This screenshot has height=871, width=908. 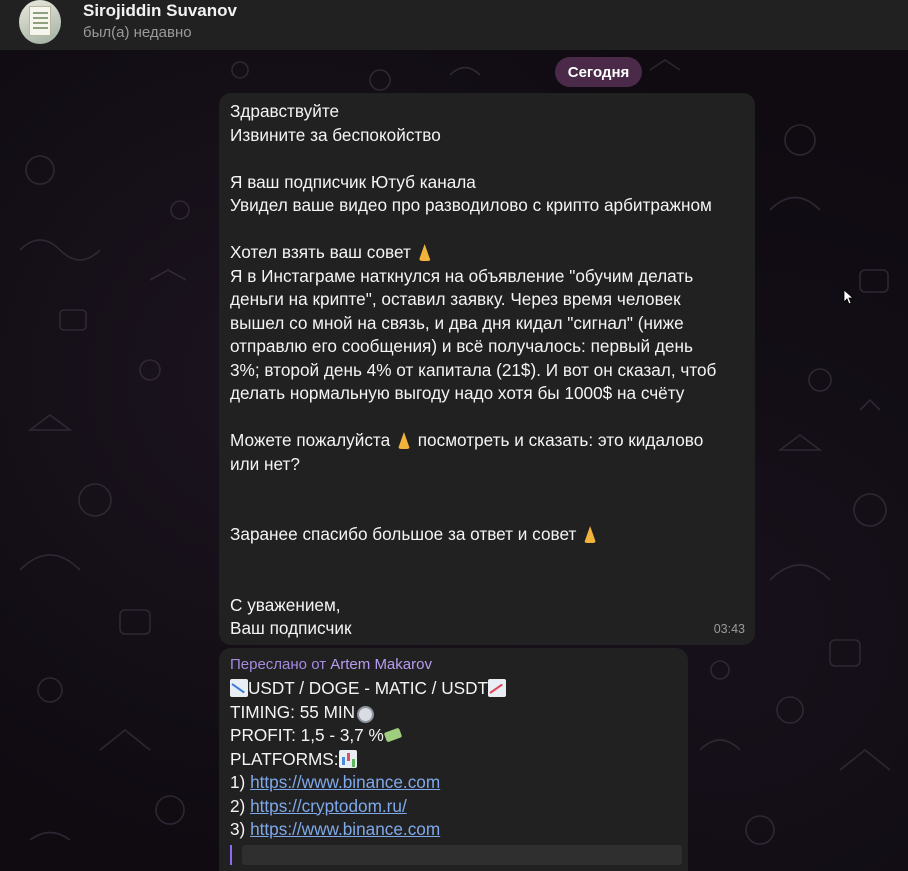 What do you see at coordinates (160, 11) in the screenshot?
I see `contact-name: Sirojiddin Suvanov` at bounding box center [160, 11].